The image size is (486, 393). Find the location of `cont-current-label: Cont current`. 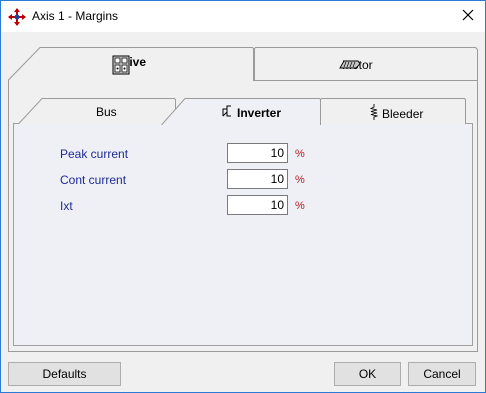

cont-current-label: Cont current is located at coordinates (93, 180).